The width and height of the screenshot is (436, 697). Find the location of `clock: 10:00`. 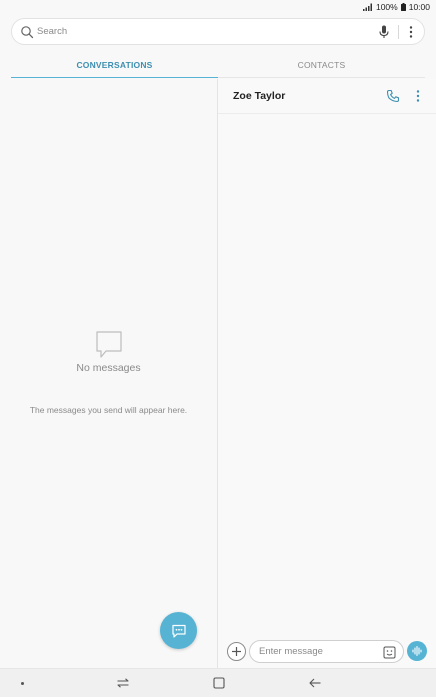

clock: 10:00 is located at coordinates (419, 7).